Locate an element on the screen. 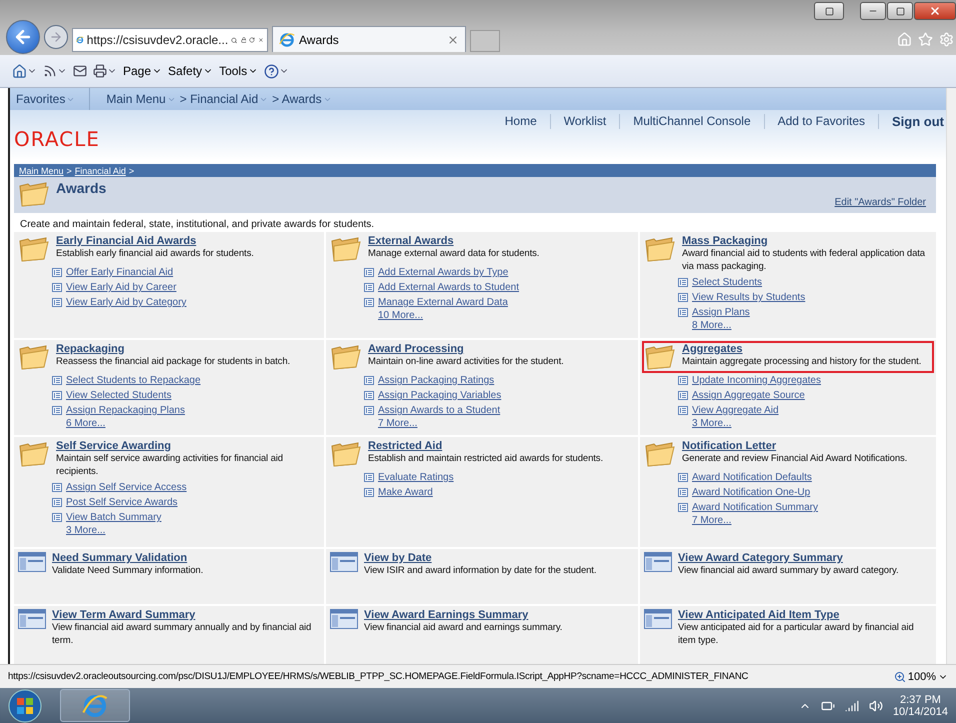 The image size is (956, 723). folder-title-link: Award Processing is located at coordinates (501, 349).